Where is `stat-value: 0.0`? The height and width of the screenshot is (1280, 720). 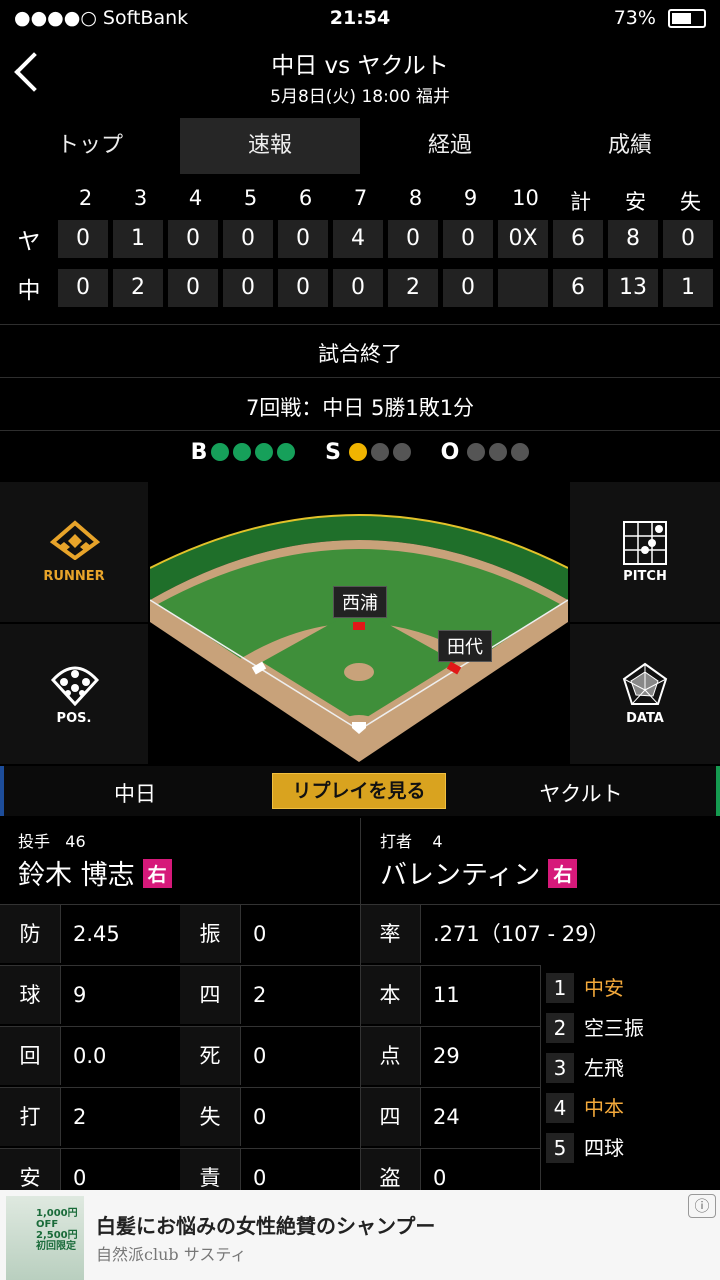 stat-value: 0.0 is located at coordinates (120, 1055).